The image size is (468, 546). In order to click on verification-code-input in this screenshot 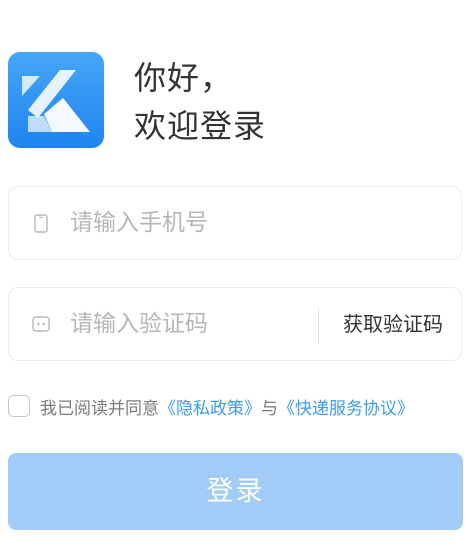, I will do `click(190, 324)`.